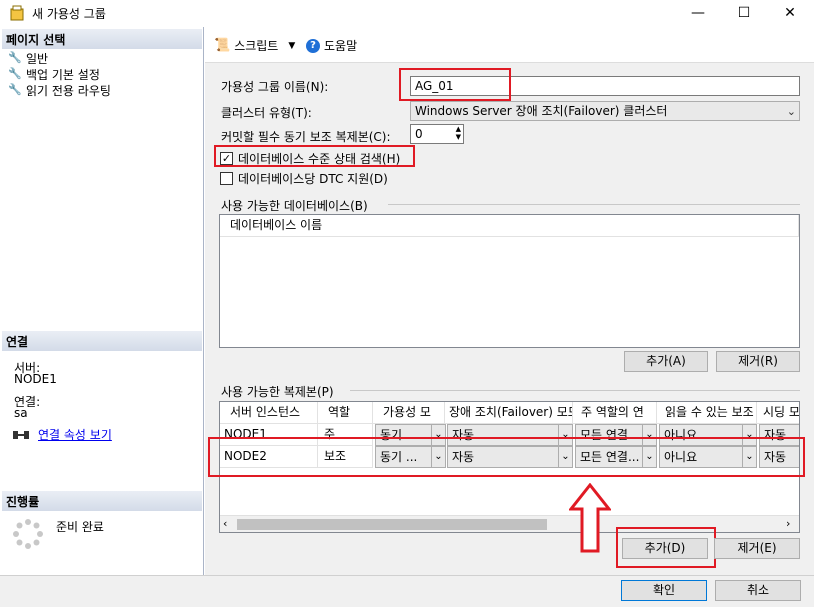 The height and width of the screenshot is (607, 814). I want to click on script-label: 스크립트, so click(256, 46).